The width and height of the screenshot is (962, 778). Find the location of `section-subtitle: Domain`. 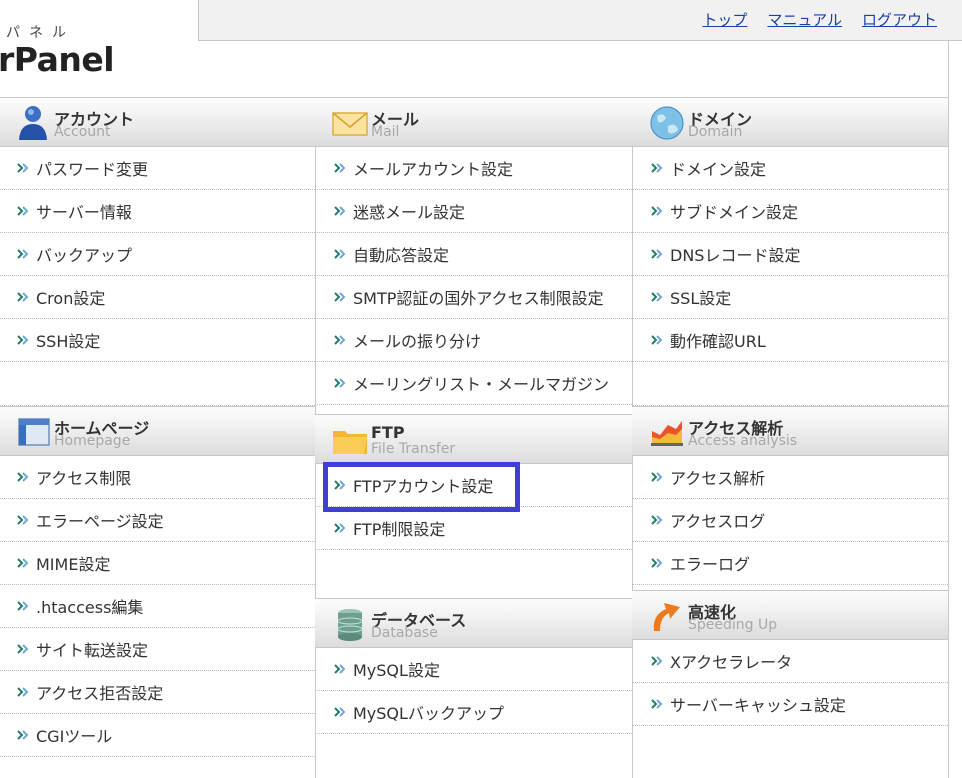

section-subtitle: Domain is located at coordinates (715, 132).